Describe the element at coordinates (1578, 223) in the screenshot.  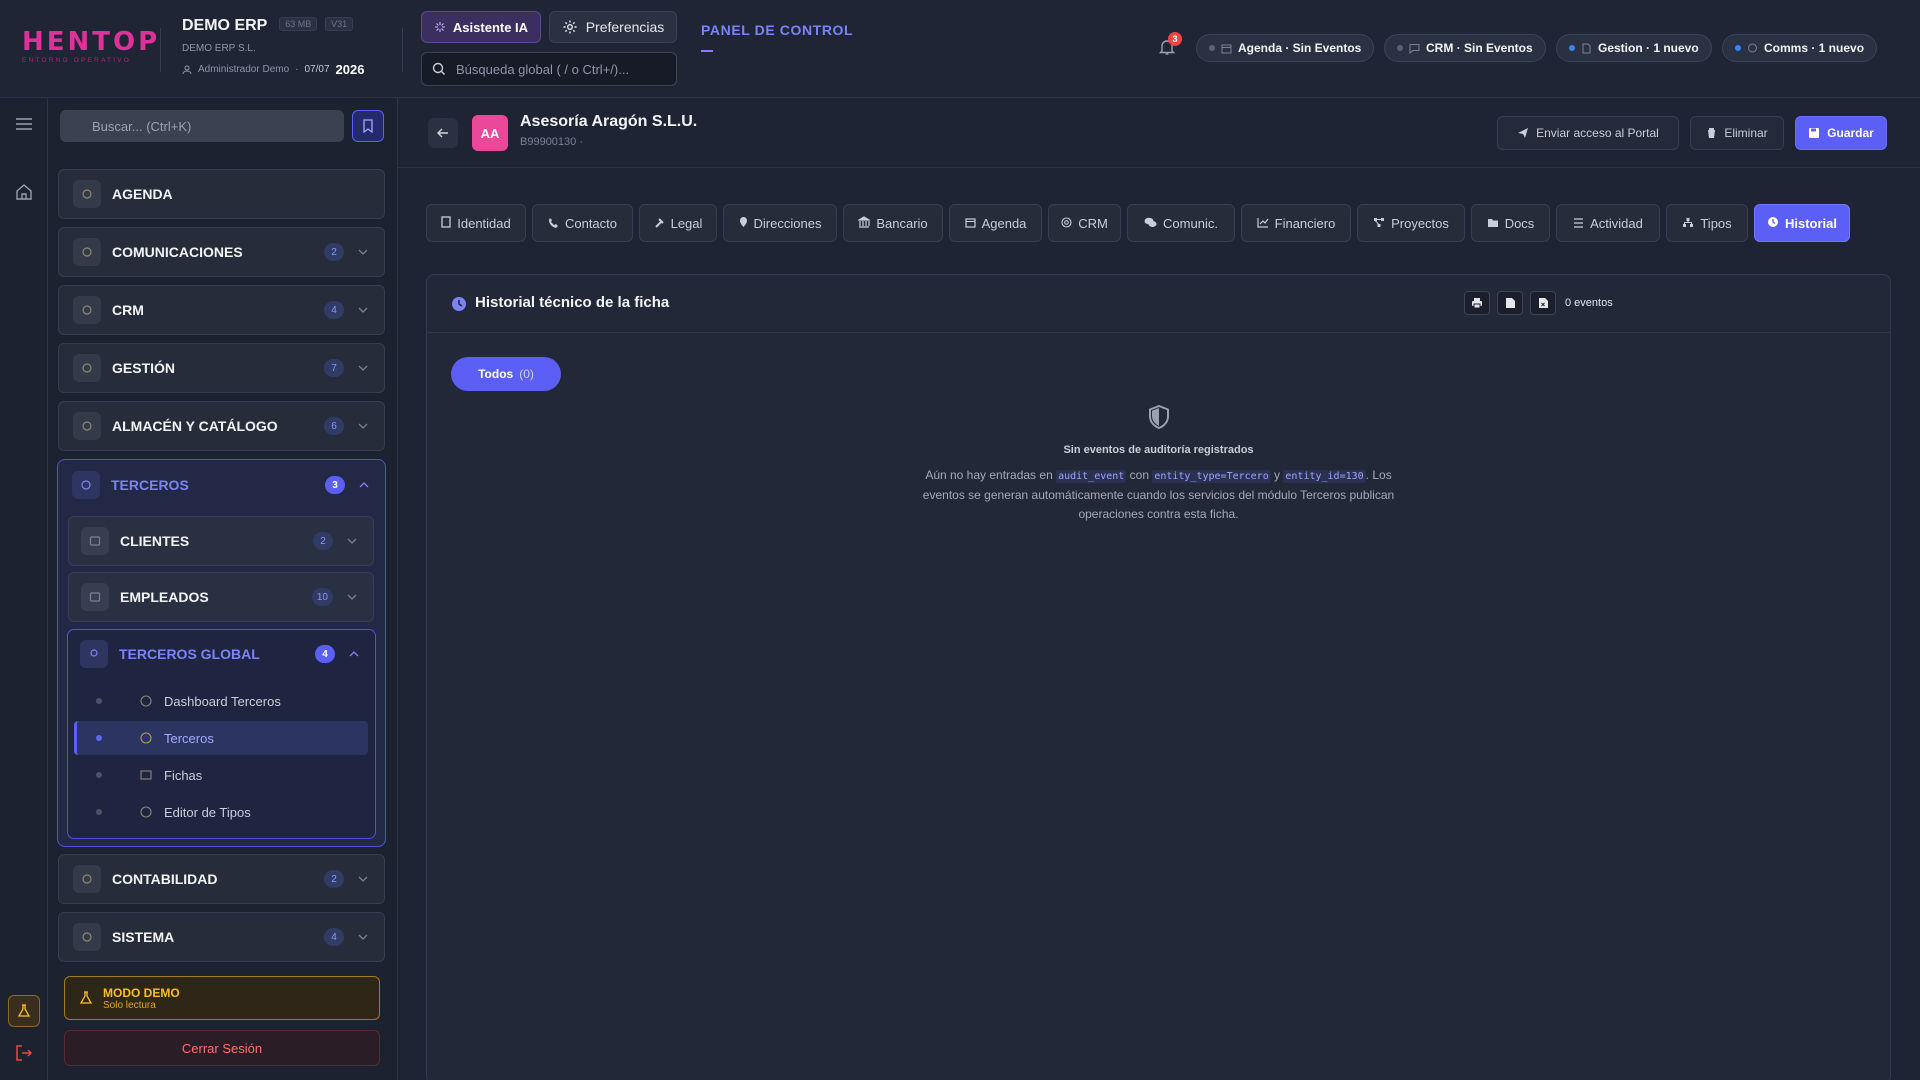
I see `list-icon` at that location.